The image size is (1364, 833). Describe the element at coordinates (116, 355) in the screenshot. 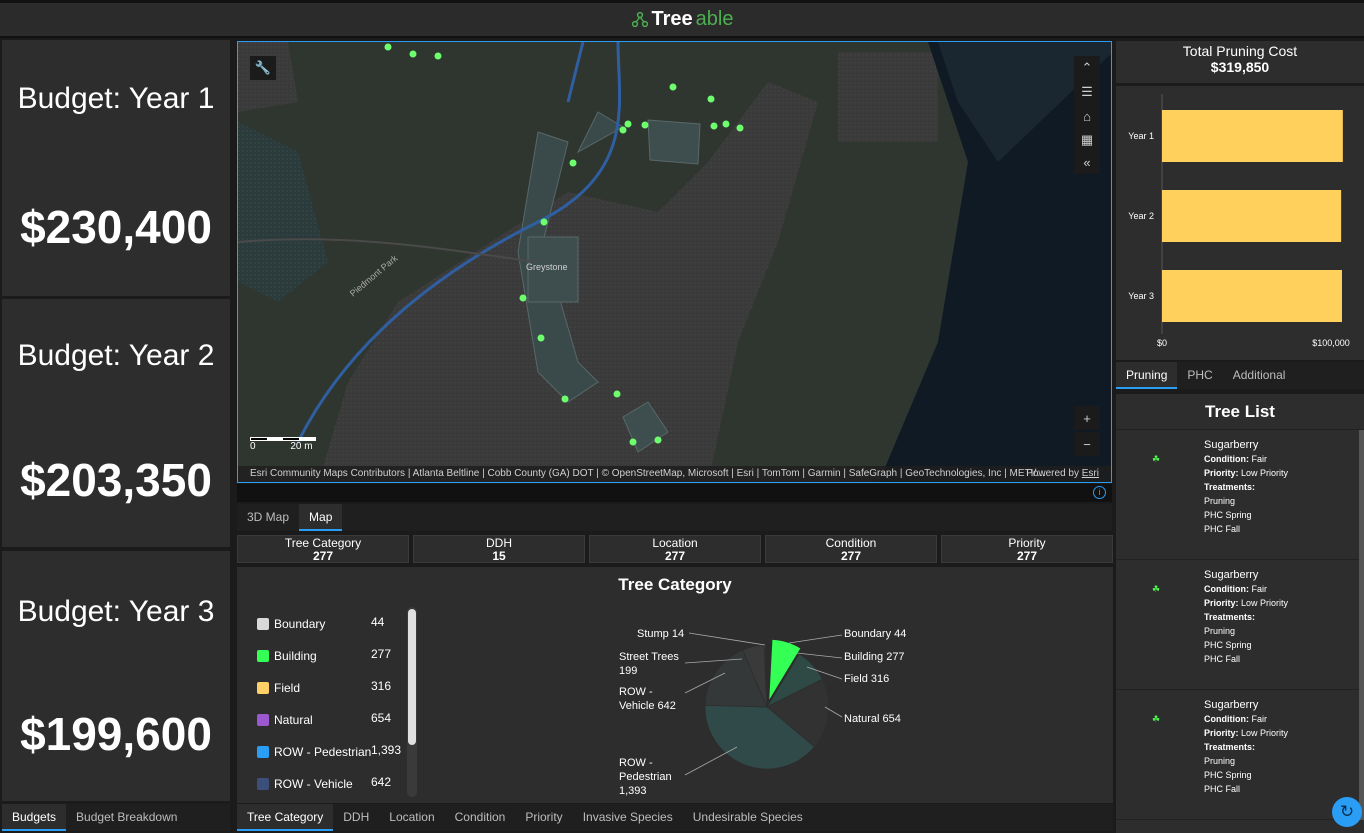

I see `budget-label: Budget: Year 2` at that location.